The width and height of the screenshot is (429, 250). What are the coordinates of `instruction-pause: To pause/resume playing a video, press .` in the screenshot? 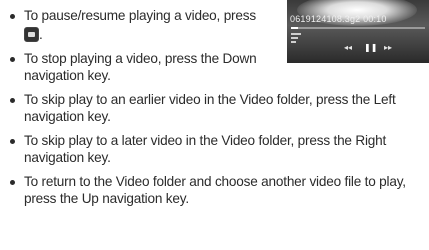 It's located at (148, 25).